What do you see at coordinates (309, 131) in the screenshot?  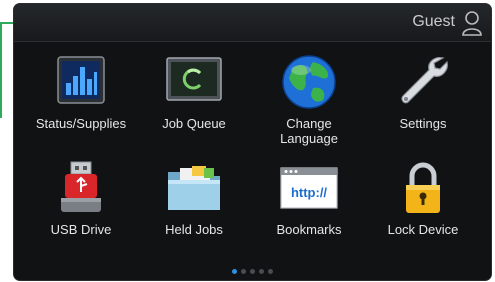 I see `tile-label: Change Language` at bounding box center [309, 131].